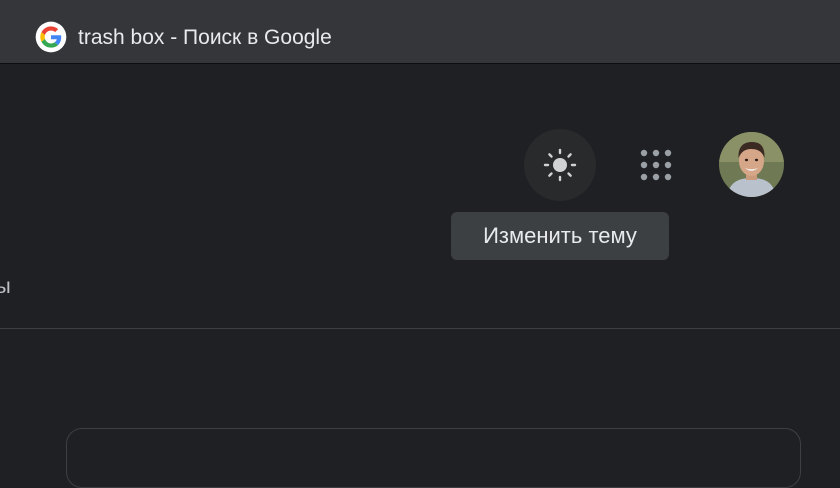 This screenshot has width=840, height=488. I want to click on account-avatar, so click(751, 164).